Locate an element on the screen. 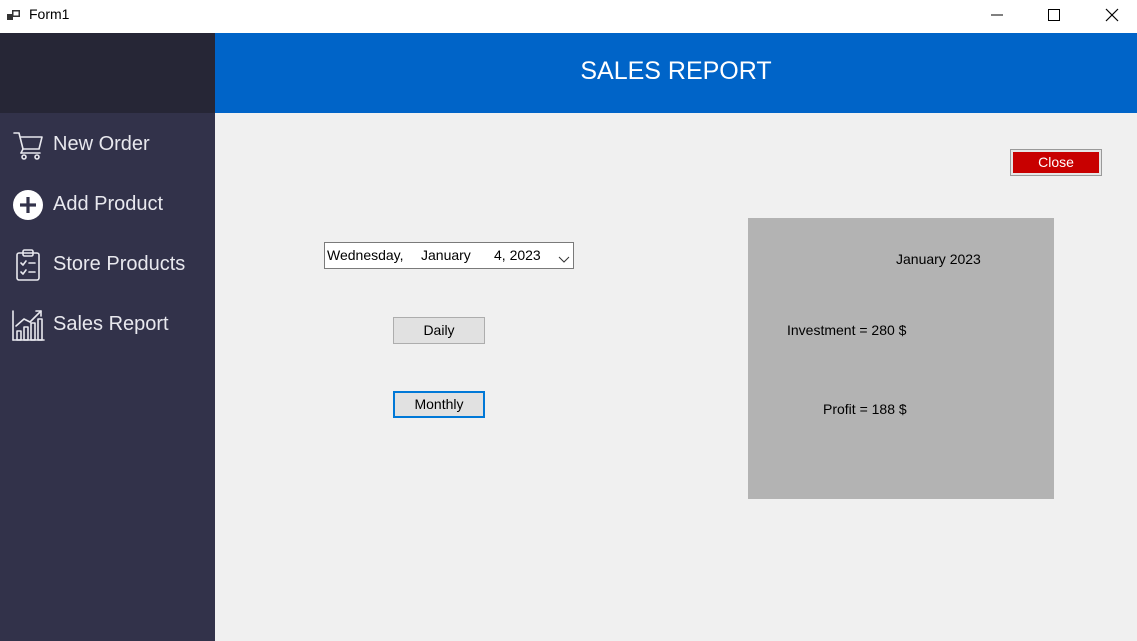 The width and height of the screenshot is (1137, 641). chart-icon is located at coordinates (28, 324).